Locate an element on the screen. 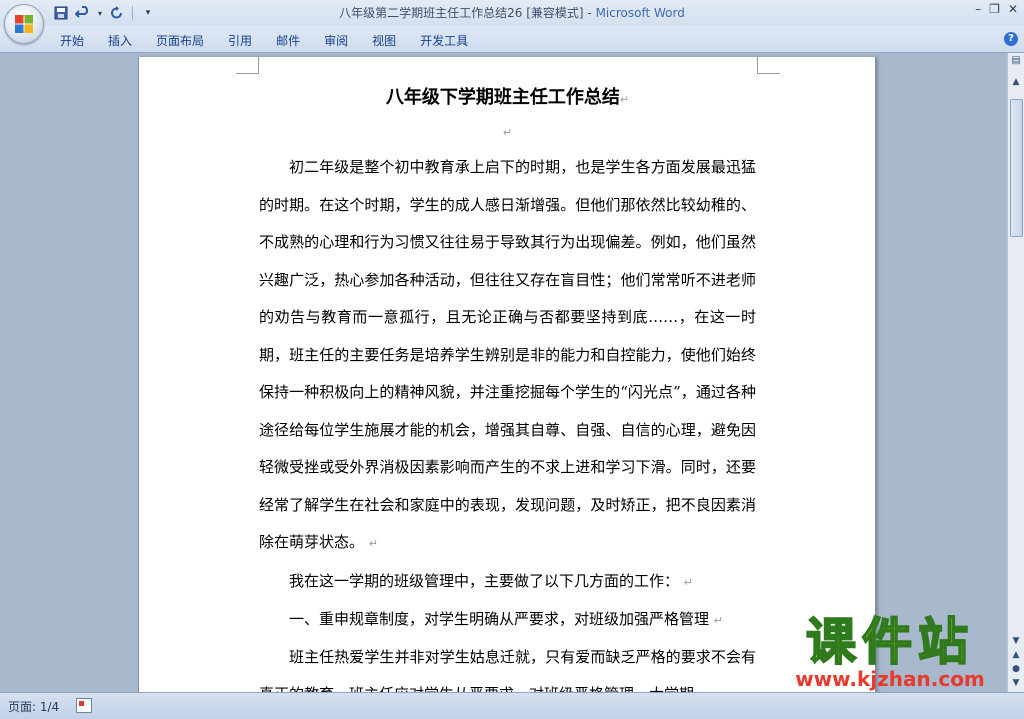 The height and width of the screenshot is (719, 1024). tab-references: 引用 is located at coordinates (240, 40).